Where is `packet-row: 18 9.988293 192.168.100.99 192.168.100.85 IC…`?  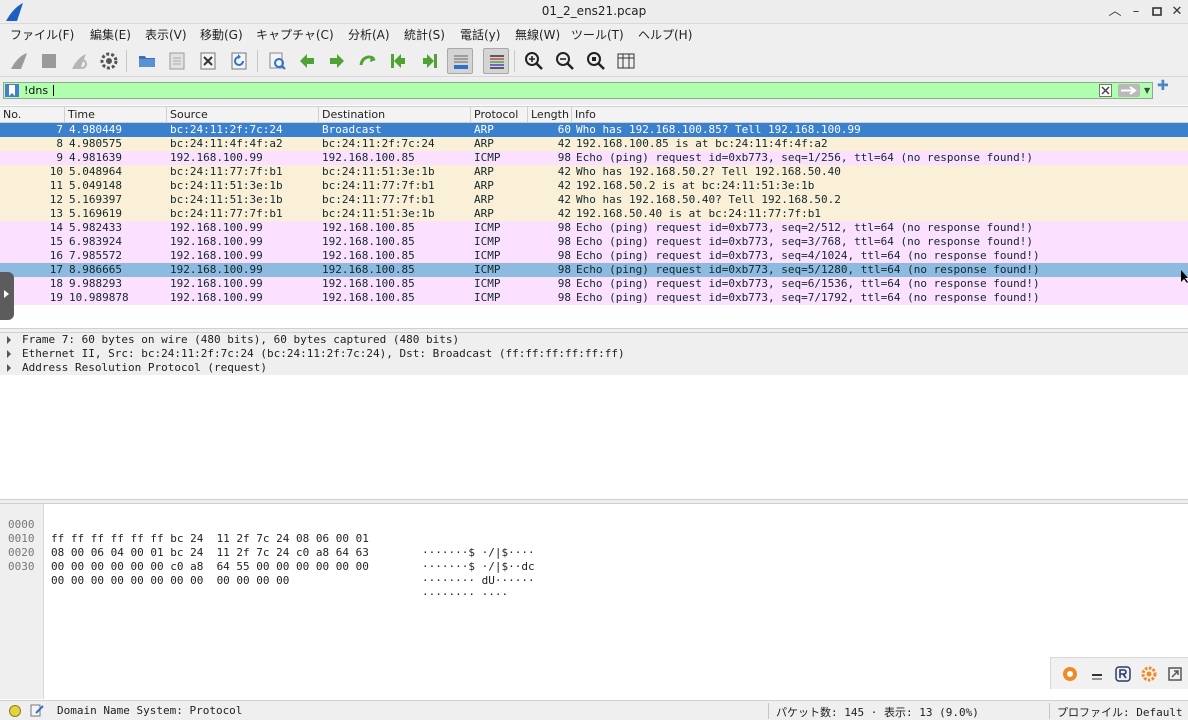 packet-row: 18 9.988293 192.168.100.99 192.168.100.85 IC… is located at coordinates (594, 284).